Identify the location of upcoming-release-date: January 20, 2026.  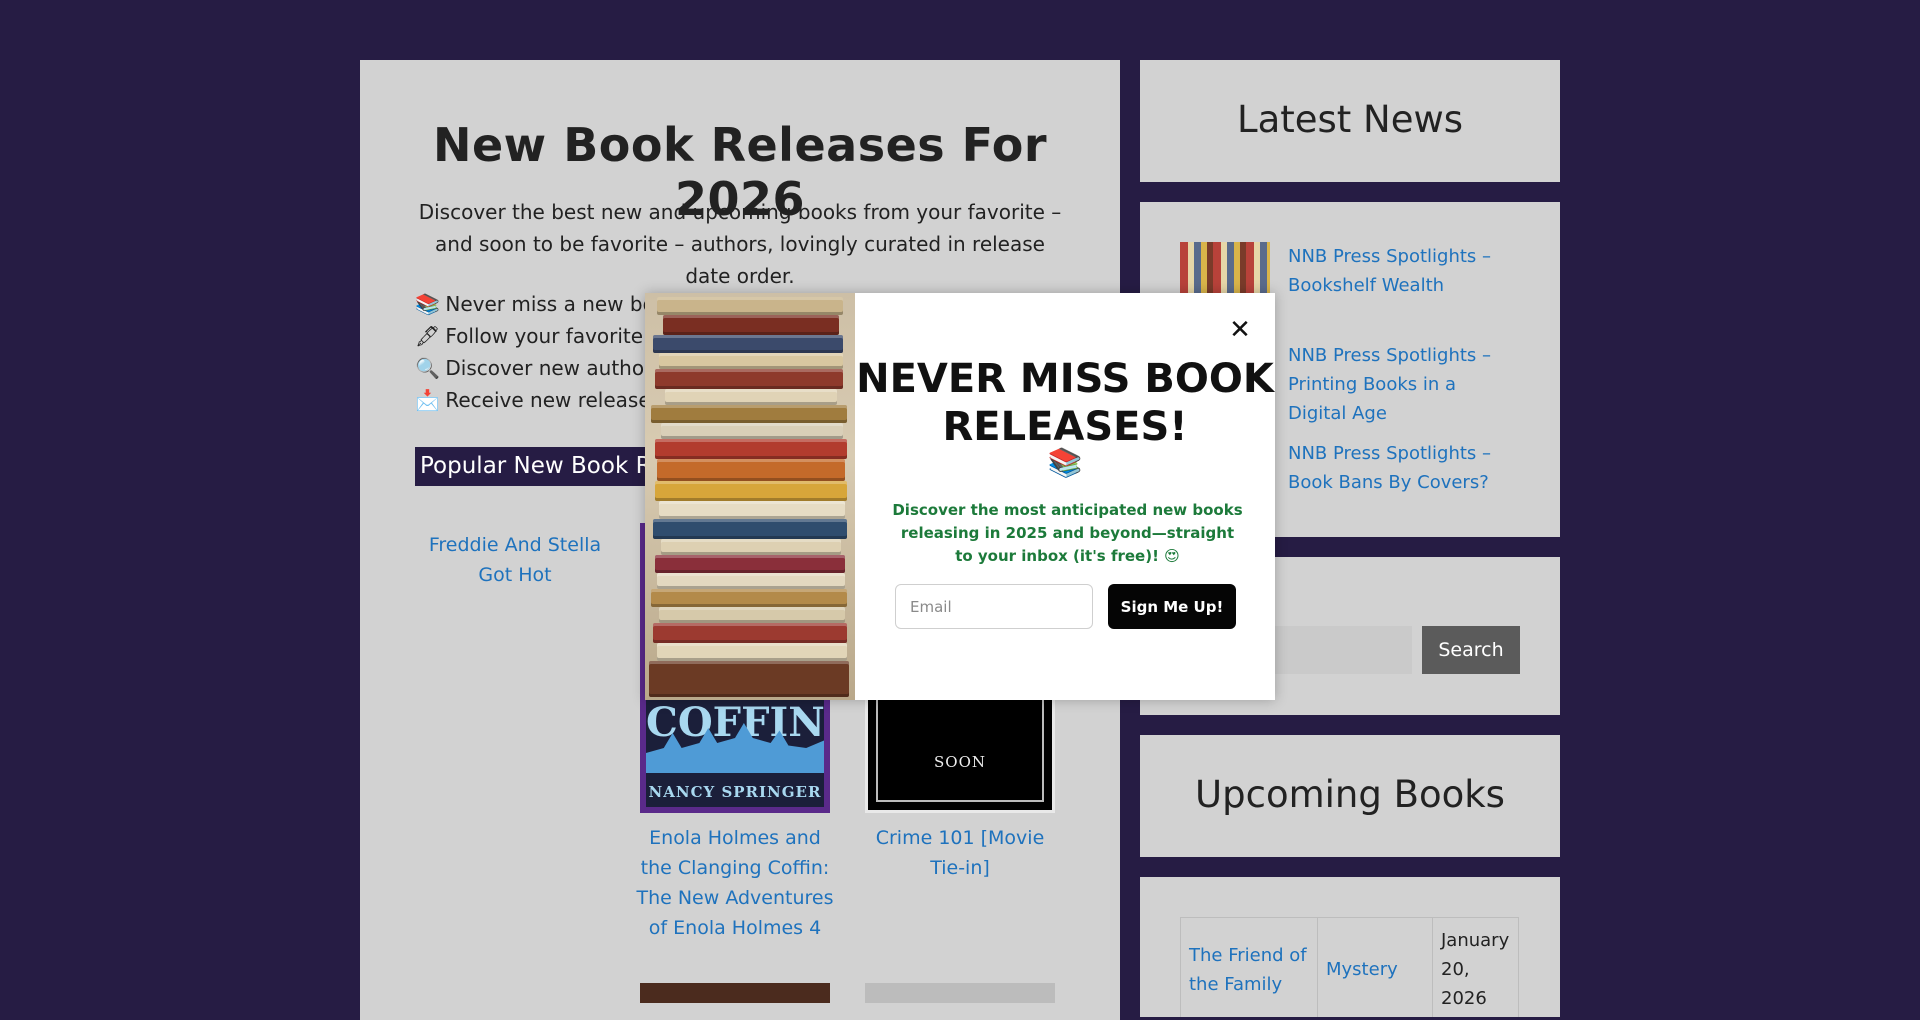
(1475, 967).